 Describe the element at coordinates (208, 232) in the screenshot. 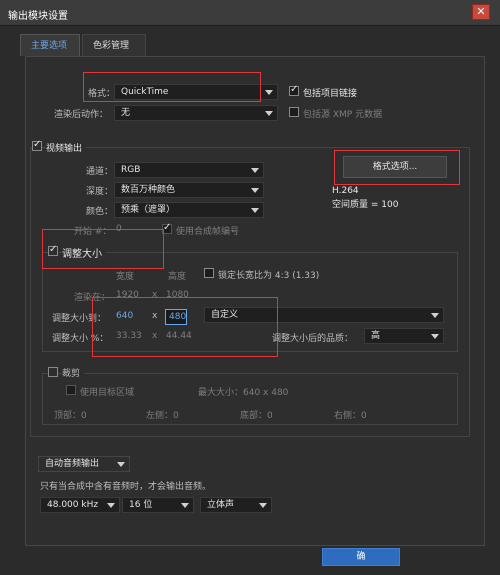

I see `use-comp-frame-label: 使用合成帧编号` at that location.